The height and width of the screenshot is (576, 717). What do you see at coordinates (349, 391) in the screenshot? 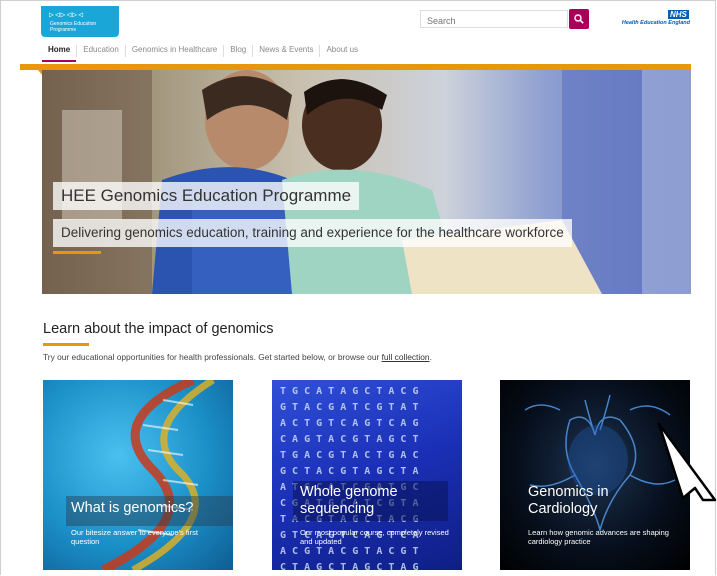
I see `svg-text: T G C A T A G C T A C G` at bounding box center [349, 391].